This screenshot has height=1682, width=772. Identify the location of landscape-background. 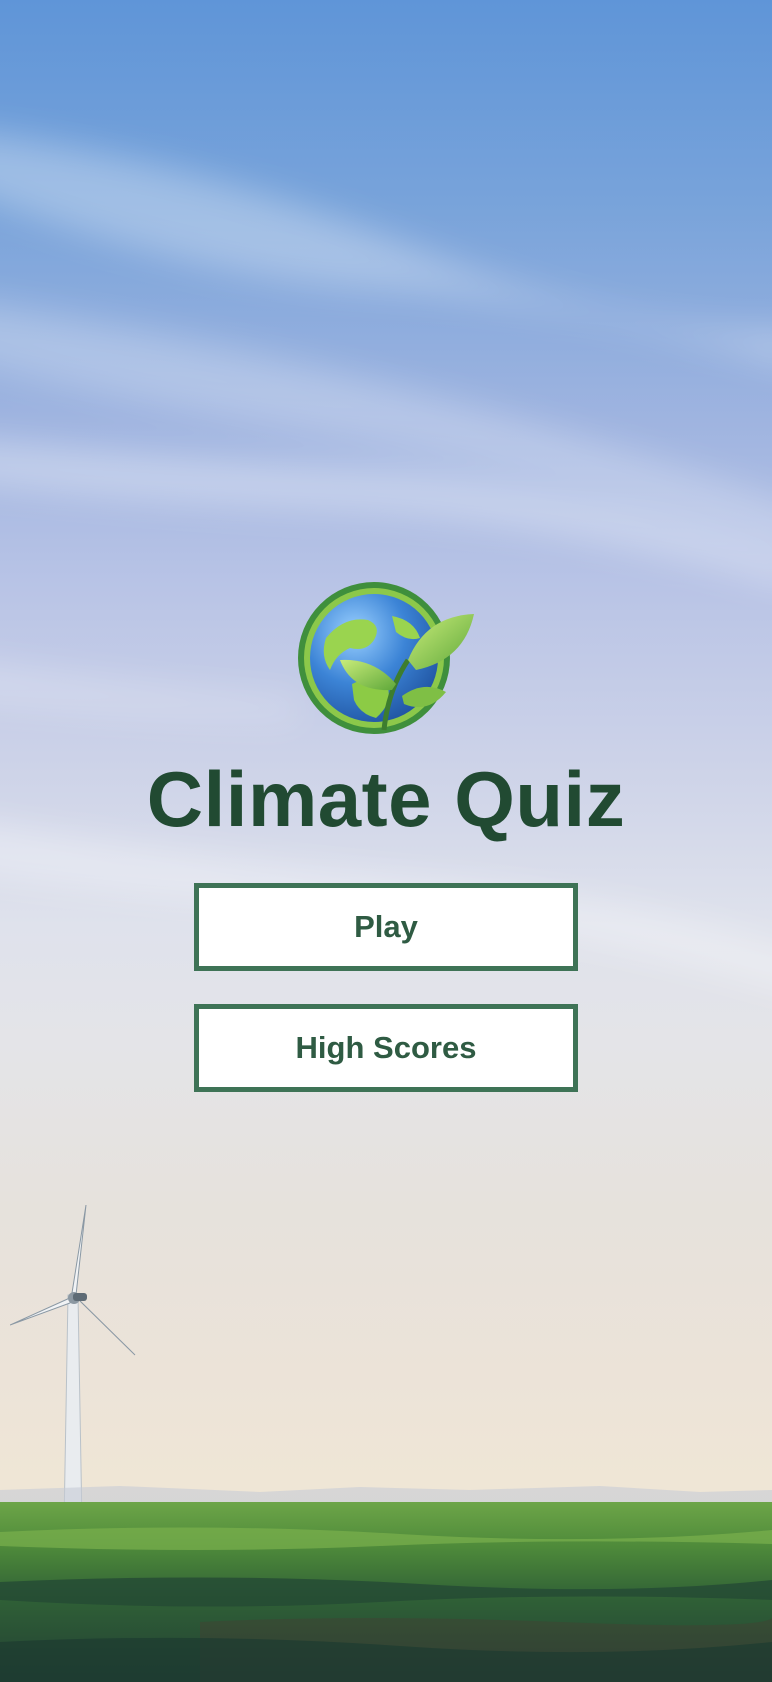
(386, 1584).